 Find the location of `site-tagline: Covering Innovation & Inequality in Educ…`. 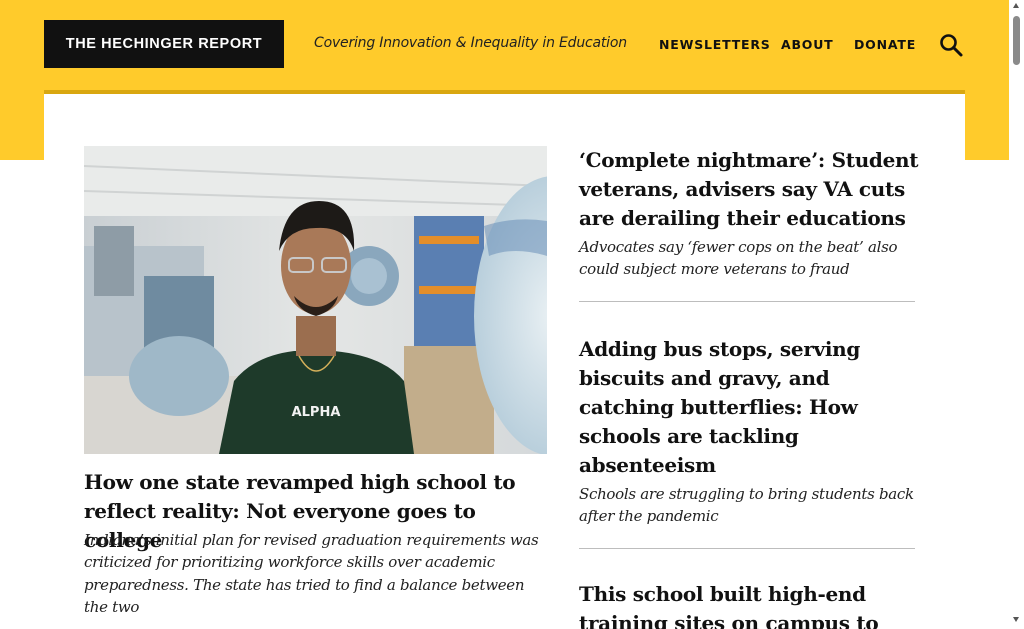

site-tagline: Covering Innovation & Inequality in Educ… is located at coordinates (470, 43).